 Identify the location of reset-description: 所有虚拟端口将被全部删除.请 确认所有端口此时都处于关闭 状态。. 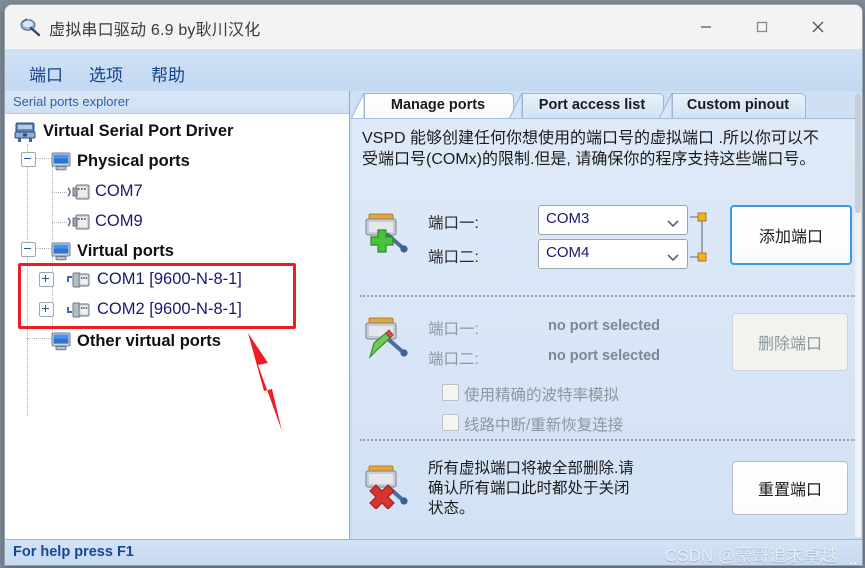
(543, 489).